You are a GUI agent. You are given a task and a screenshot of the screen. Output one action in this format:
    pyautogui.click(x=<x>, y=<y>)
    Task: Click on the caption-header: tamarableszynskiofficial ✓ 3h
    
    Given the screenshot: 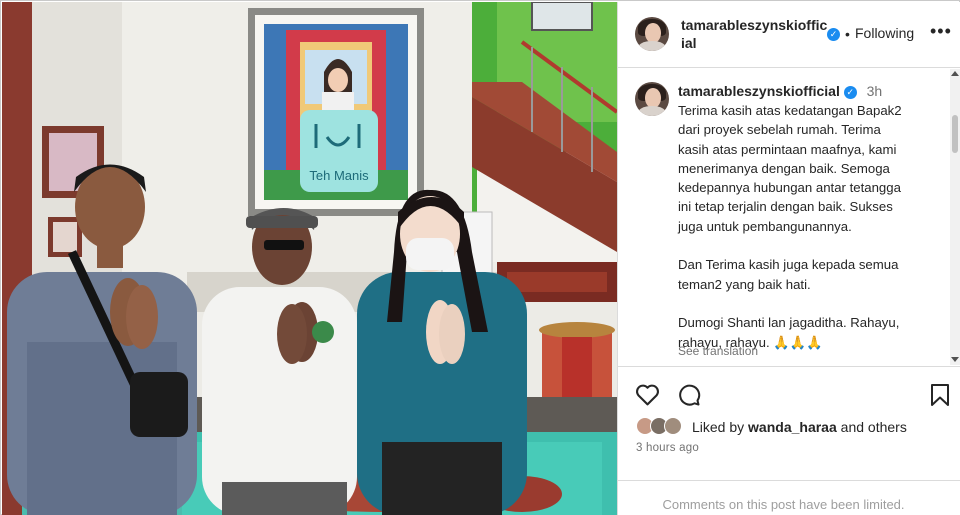 What is the action you would take?
    pyautogui.click(x=780, y=91)
    